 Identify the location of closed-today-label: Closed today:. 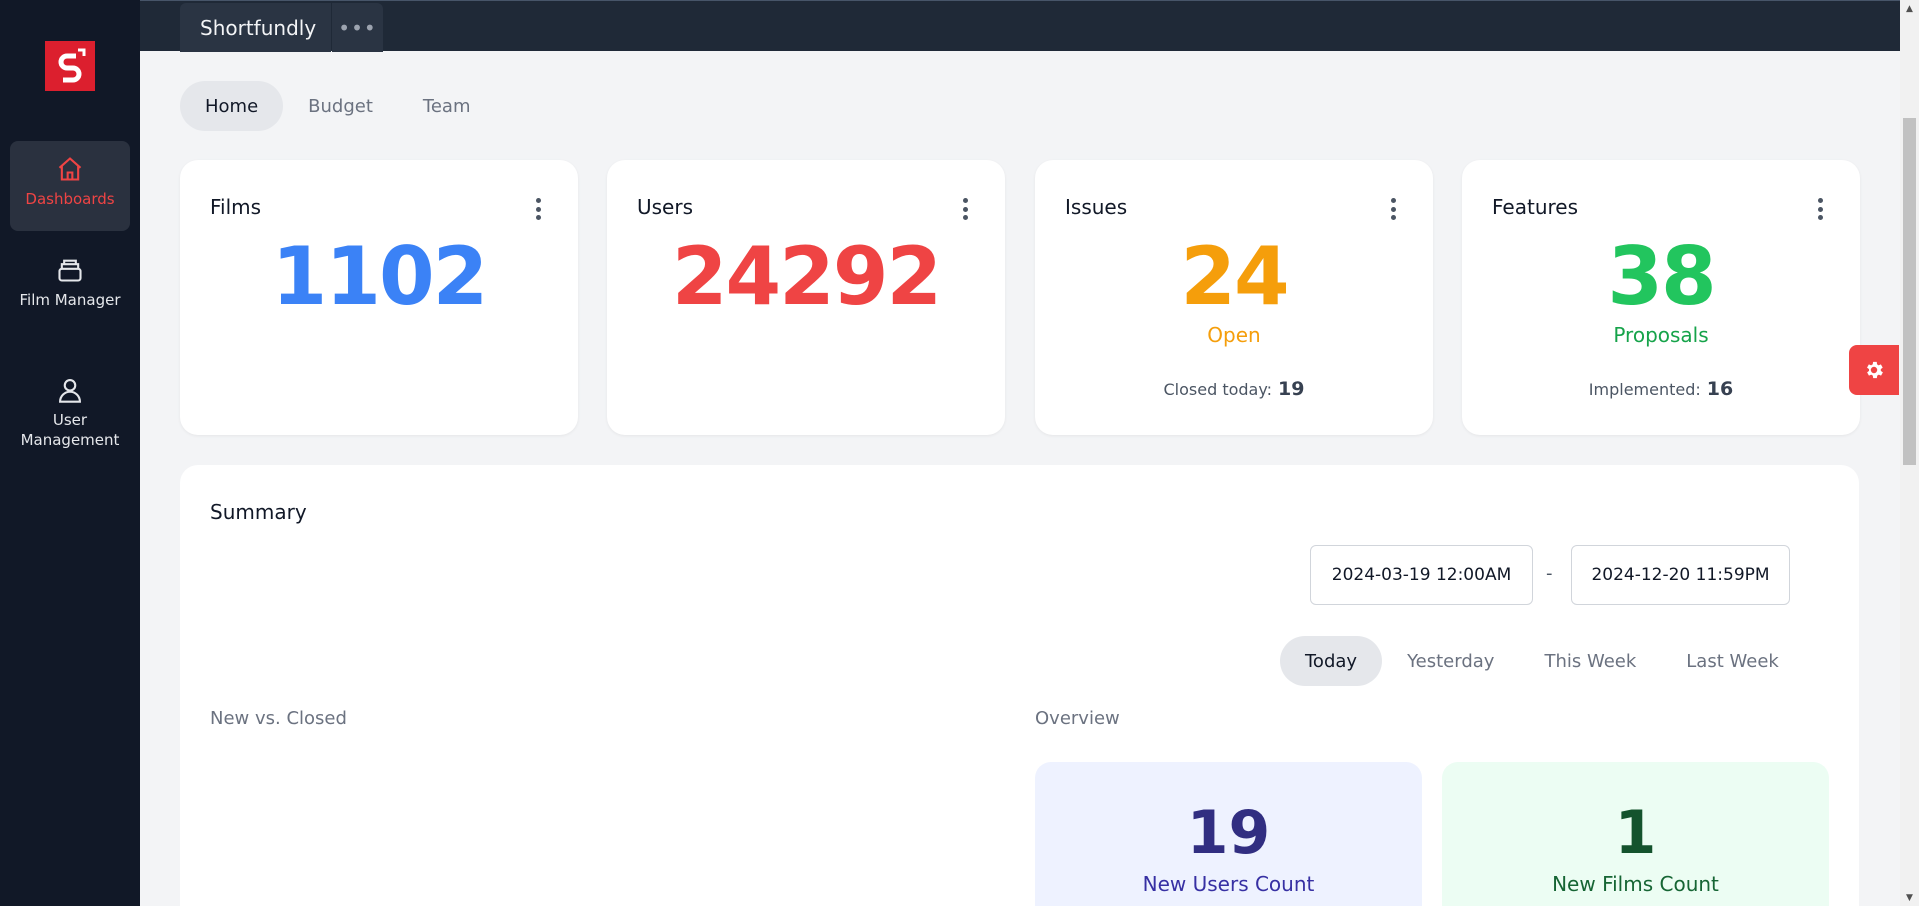
(1218, 389).